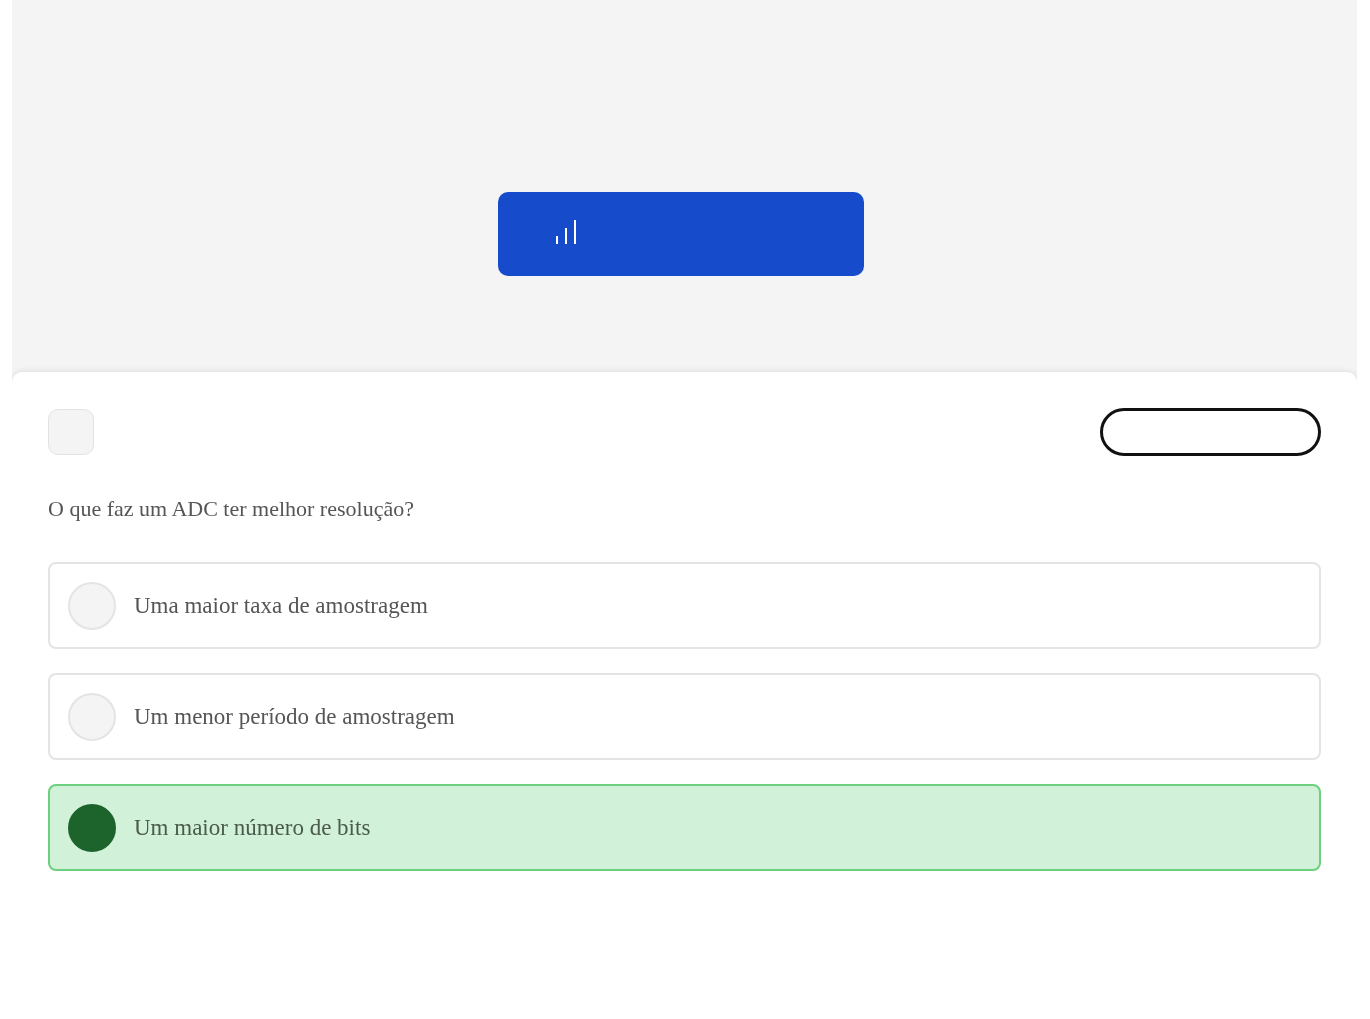 The width and height of the screenshot is (1370, 1019). I want to click on option-label: Um maior número de bits, so click(252, 827).